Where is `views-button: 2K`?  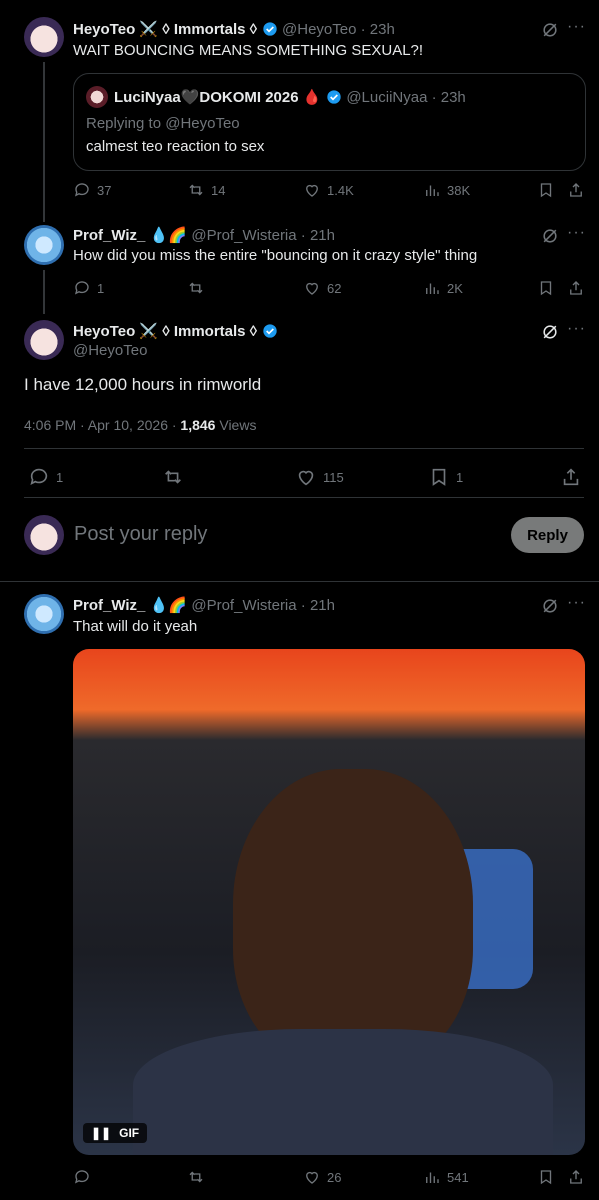 views-button: 2K is located at coordinates (443, 288).